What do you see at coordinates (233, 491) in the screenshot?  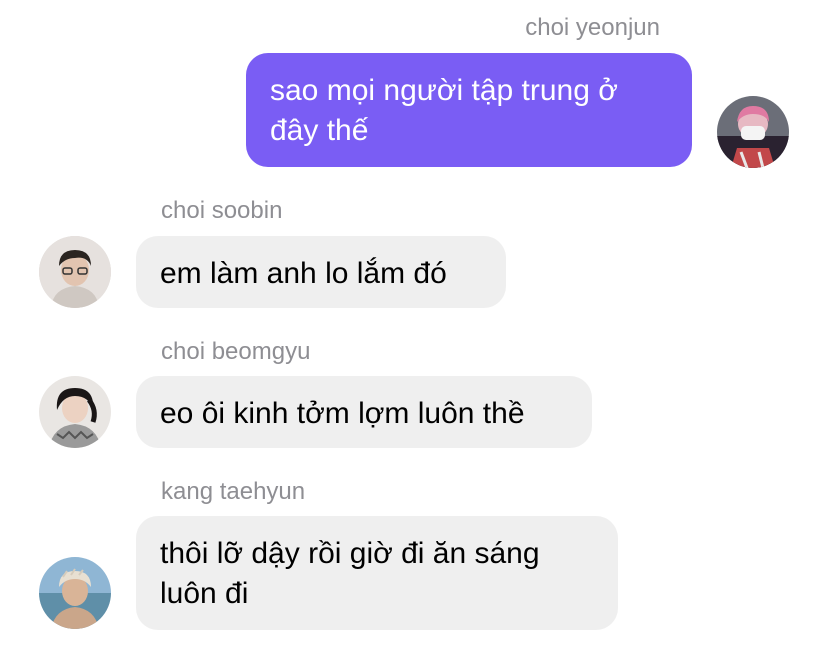 I see `sender-name: kang taehyun` at bounding box center [233, 491].